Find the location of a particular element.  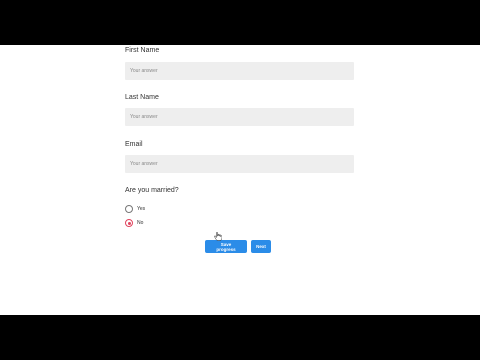

email-label: Email is located at coordinates (134, 144).